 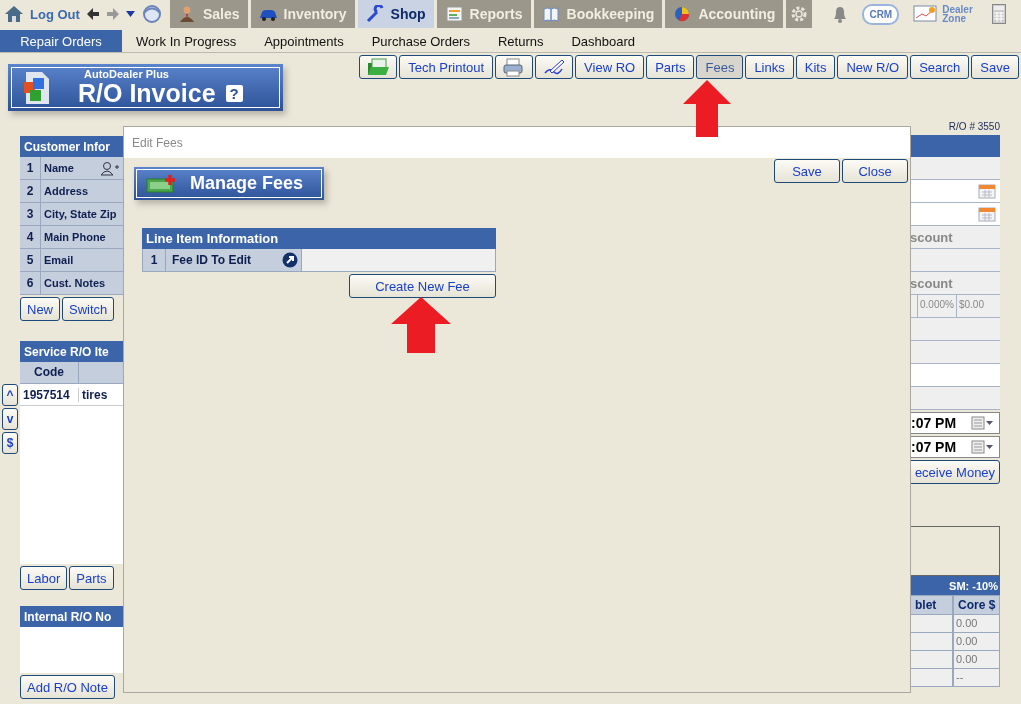 What do you see at coordinates (319, 238) in the screenshot?
I see `section-header: Line Item Information` at bounding box center [319, 238].